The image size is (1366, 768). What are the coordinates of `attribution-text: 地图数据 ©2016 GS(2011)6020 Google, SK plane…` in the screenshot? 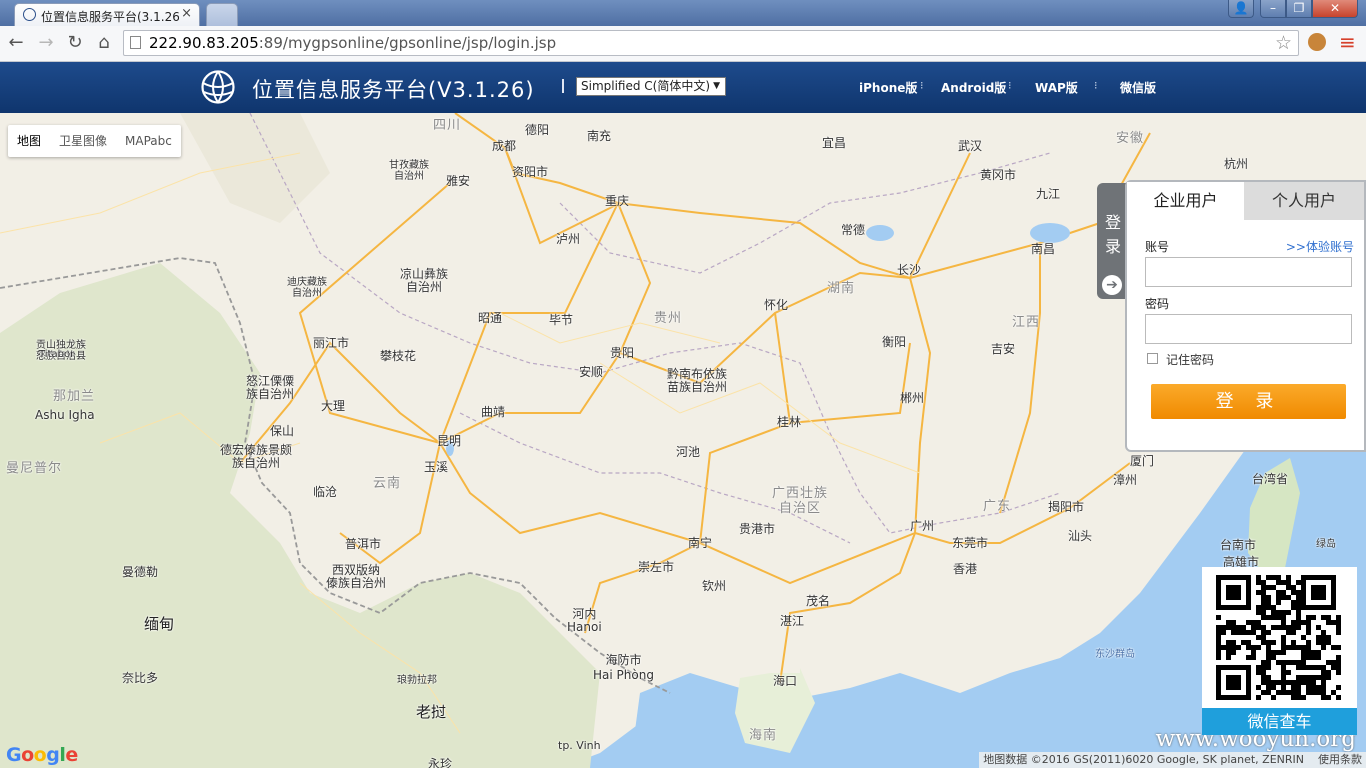 It's located at (1143, 759).